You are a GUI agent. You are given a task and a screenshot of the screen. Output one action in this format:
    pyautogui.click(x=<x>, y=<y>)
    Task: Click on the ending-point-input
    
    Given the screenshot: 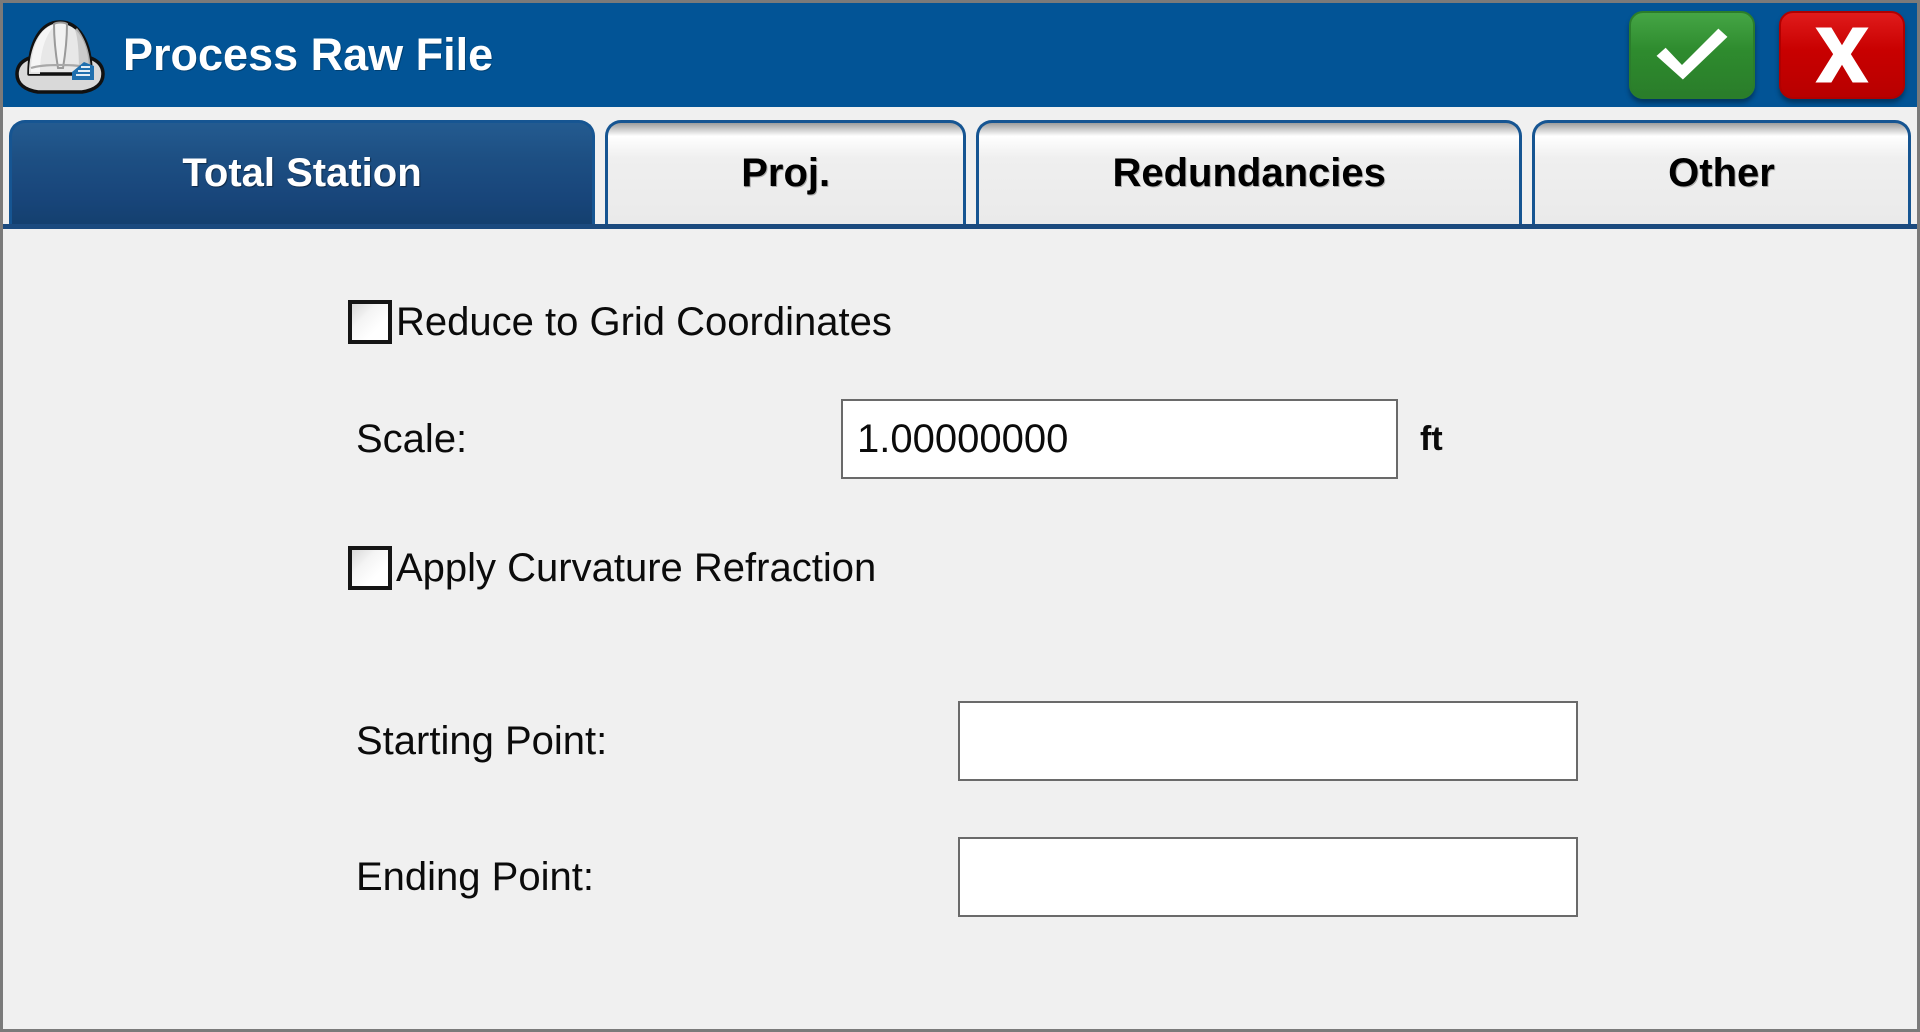 What is the action you would take?
    pyautogui.click(x=1268, y=877)
    